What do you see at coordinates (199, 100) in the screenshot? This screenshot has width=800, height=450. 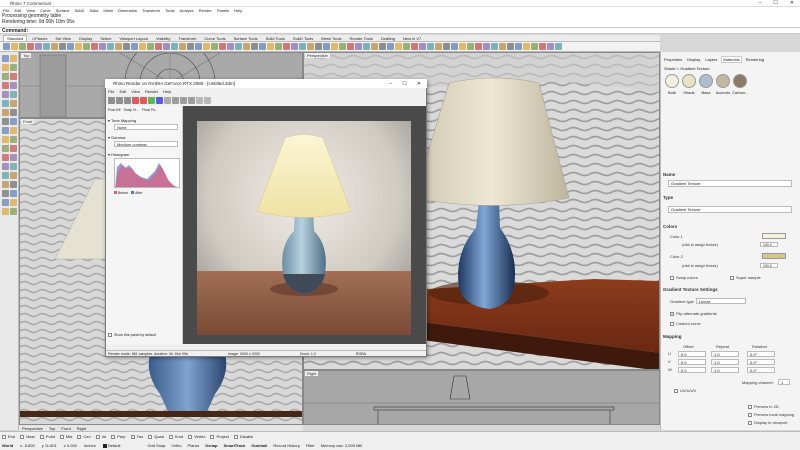 I see `stop-render-icon` at bounding box center [199, 100].